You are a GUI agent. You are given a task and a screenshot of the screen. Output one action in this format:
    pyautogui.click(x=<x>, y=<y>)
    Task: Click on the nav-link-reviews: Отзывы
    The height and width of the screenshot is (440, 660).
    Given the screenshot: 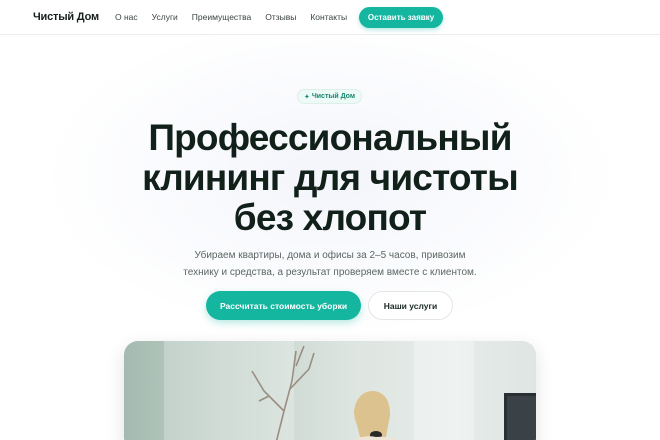 What is the action you would take?
    pyautogui.click(x=280, y=17)
    